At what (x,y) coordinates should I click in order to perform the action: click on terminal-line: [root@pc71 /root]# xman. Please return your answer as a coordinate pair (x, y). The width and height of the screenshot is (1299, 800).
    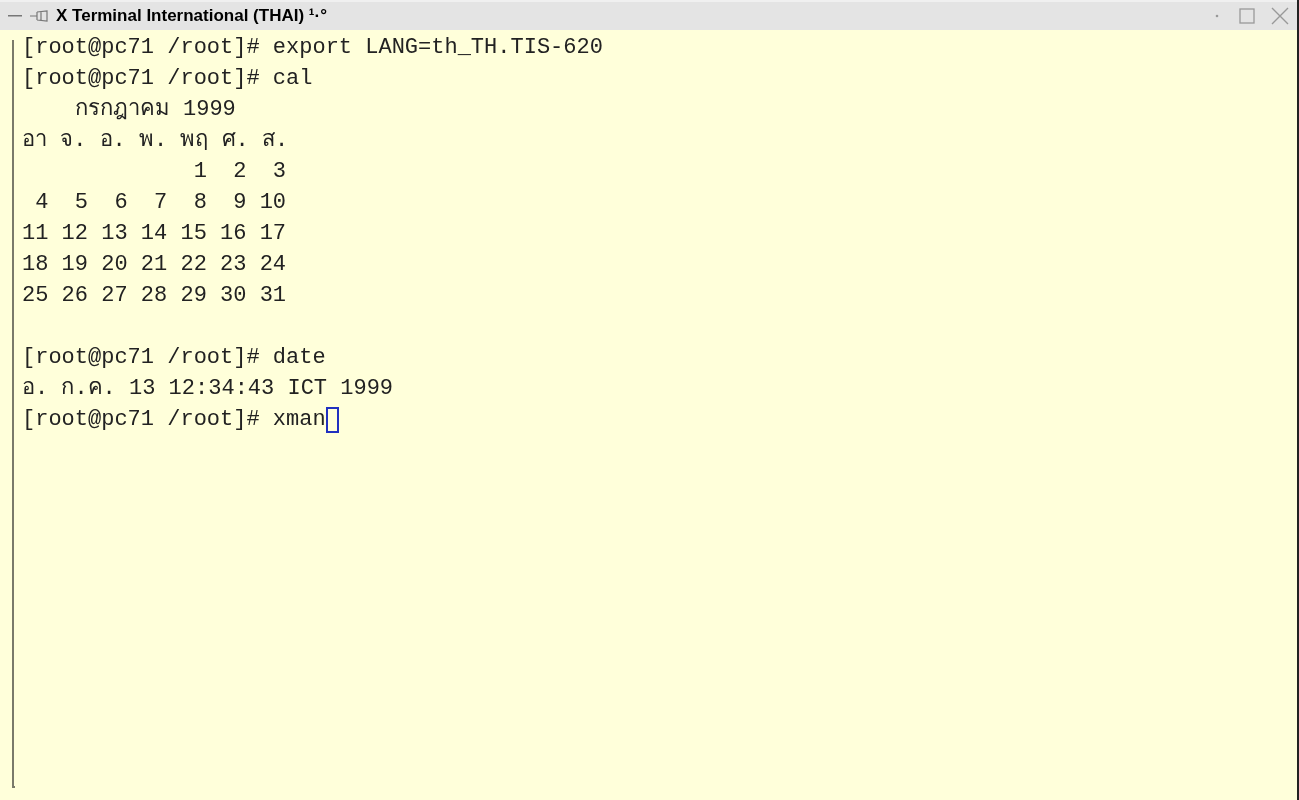
    Looking at the image, I should click on (174, 420).